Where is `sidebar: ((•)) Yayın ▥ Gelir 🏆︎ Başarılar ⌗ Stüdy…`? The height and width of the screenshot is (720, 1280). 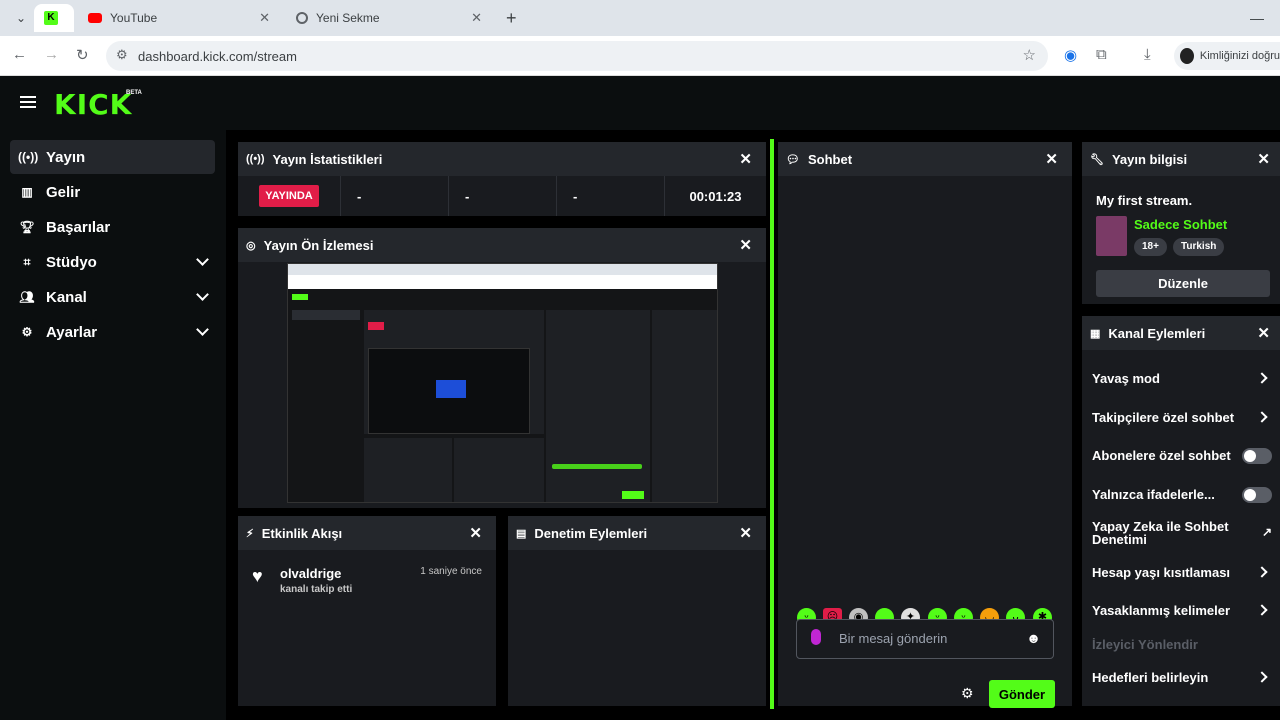
sidebar: ((•)) Yayın ▥ Gelir 🏆︎ Başarılar ⌗ Stüdy… is located at coordinates (113, 425).